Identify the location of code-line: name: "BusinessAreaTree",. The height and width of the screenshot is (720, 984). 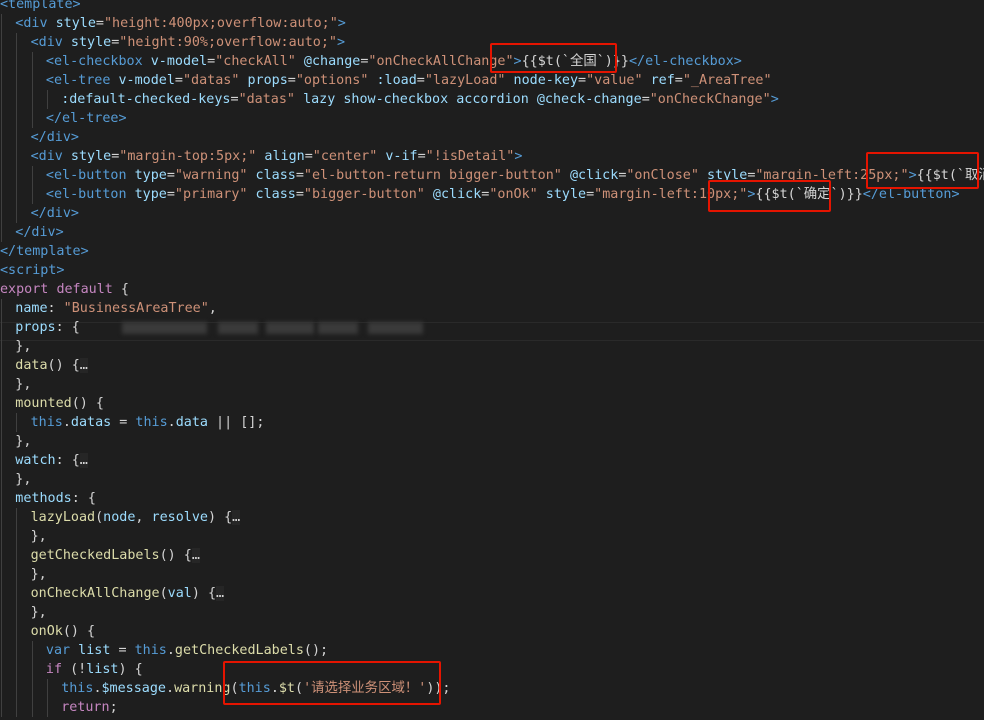
(116, 308).